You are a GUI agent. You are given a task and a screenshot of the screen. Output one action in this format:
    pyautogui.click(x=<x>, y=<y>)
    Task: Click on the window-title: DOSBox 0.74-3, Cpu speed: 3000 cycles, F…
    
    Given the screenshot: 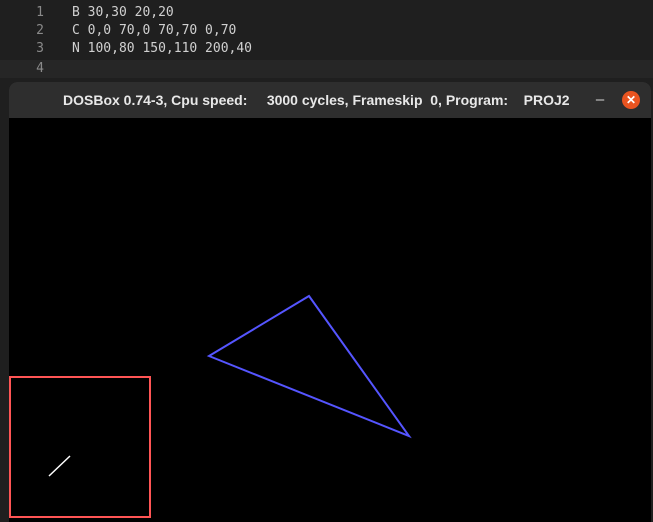 What is the action you would take?
    pyautogui.click(x=316, y=100)
    